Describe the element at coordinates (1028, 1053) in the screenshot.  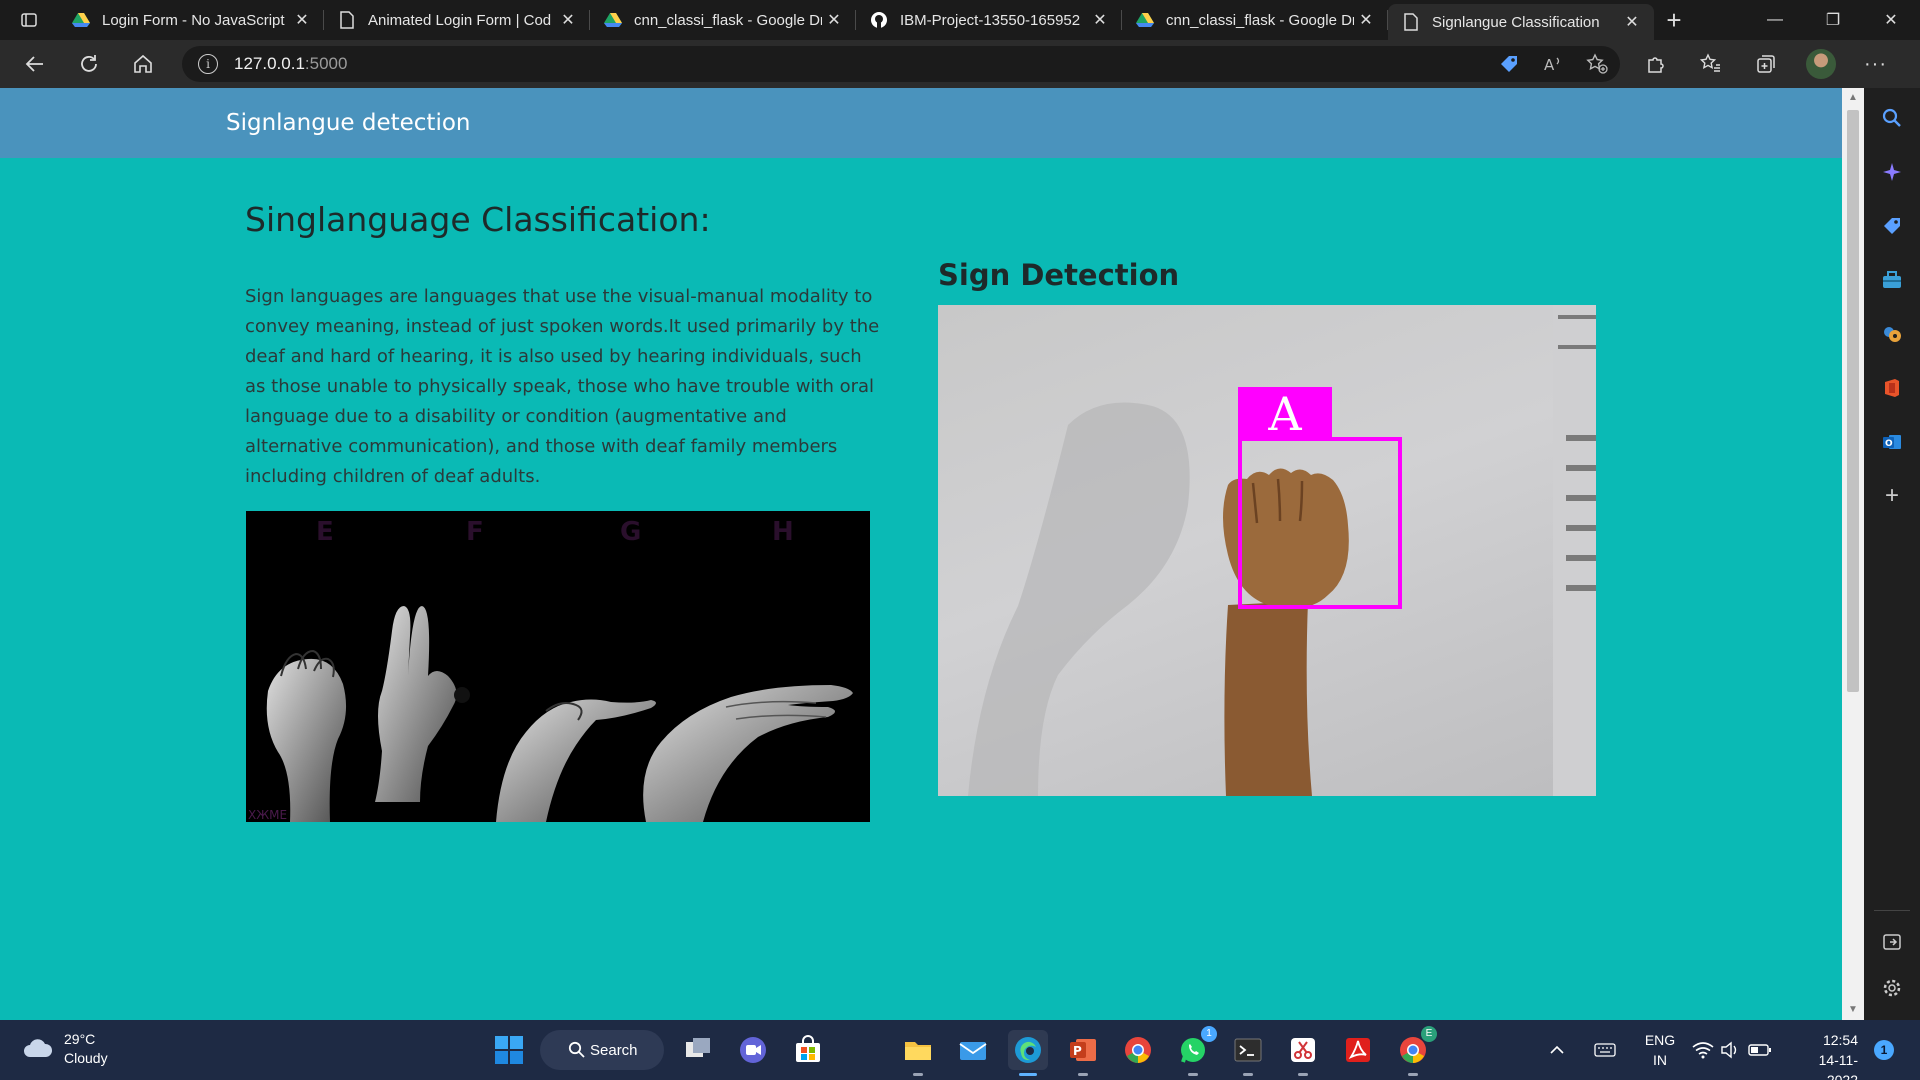
I see `edge-browser-button` at that location.